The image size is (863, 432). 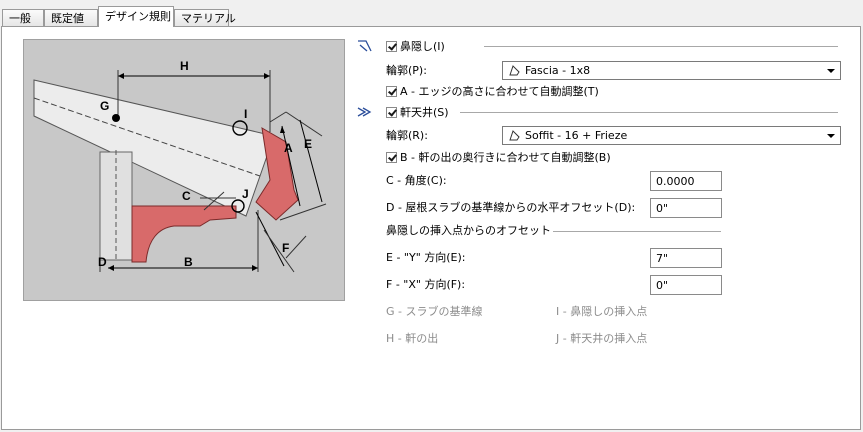 What do you see at coordinates (205, 17) in the screenshot?
I see `tab-materials: マテリアル` at bounding box center [205, 17].